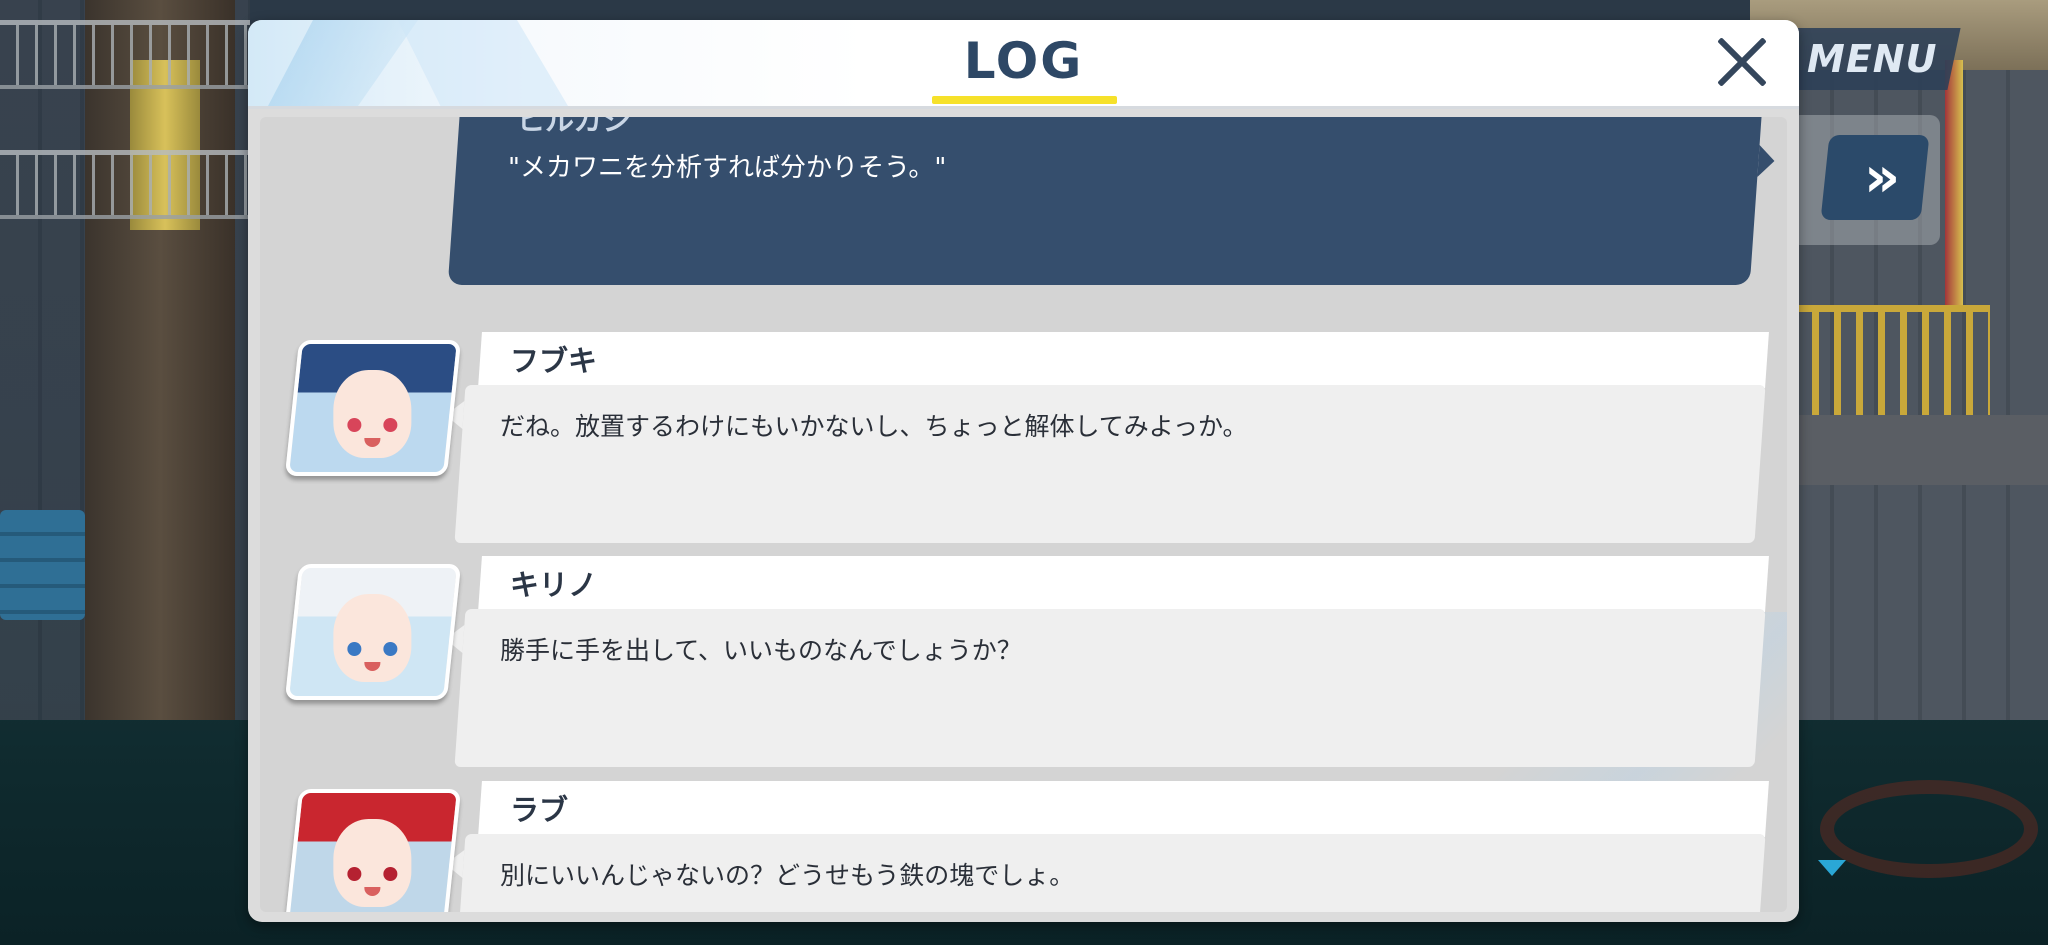 Image resolution: width=2048 pixels, height=945 pixels. I want to click on railing-middle, so click(125, 184).